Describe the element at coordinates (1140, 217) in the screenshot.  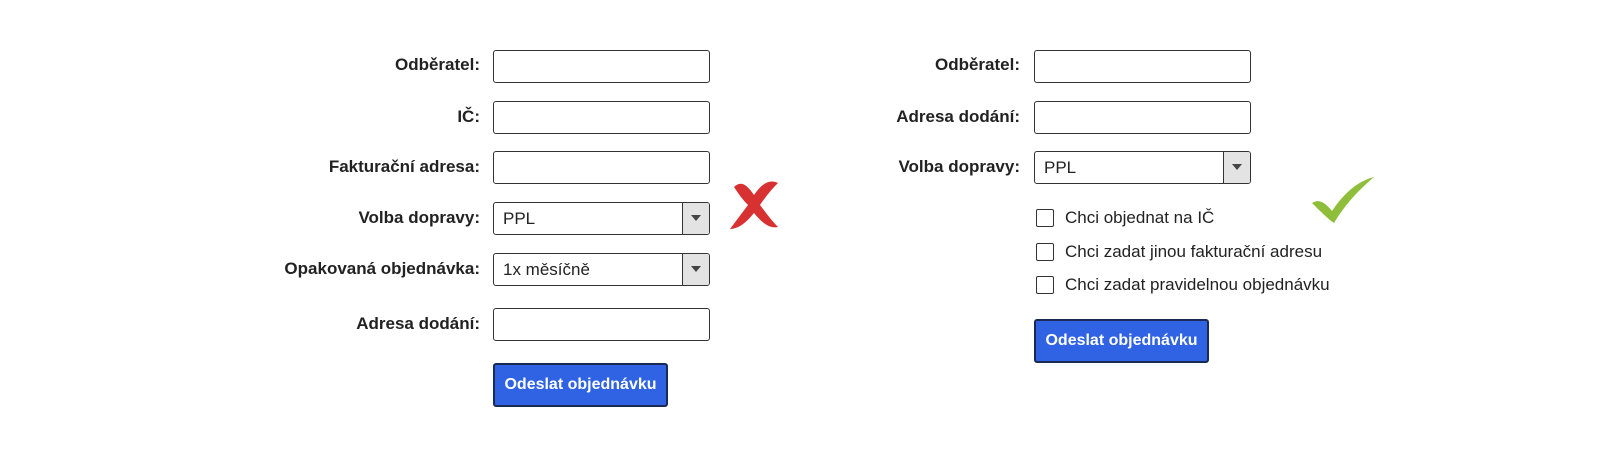
I see `checkbox-label: Chci objednat na IČ` at that location.